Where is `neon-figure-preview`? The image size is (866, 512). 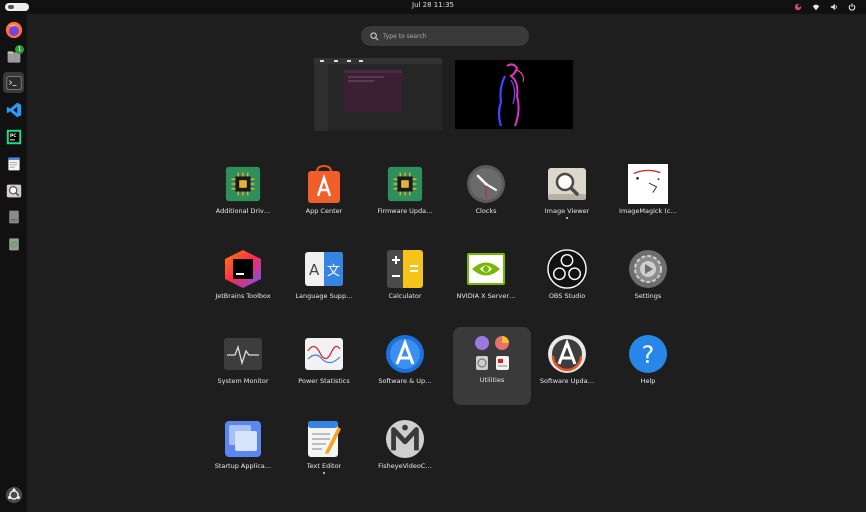
neon-figure-preview is located at coordinates (514, 94).